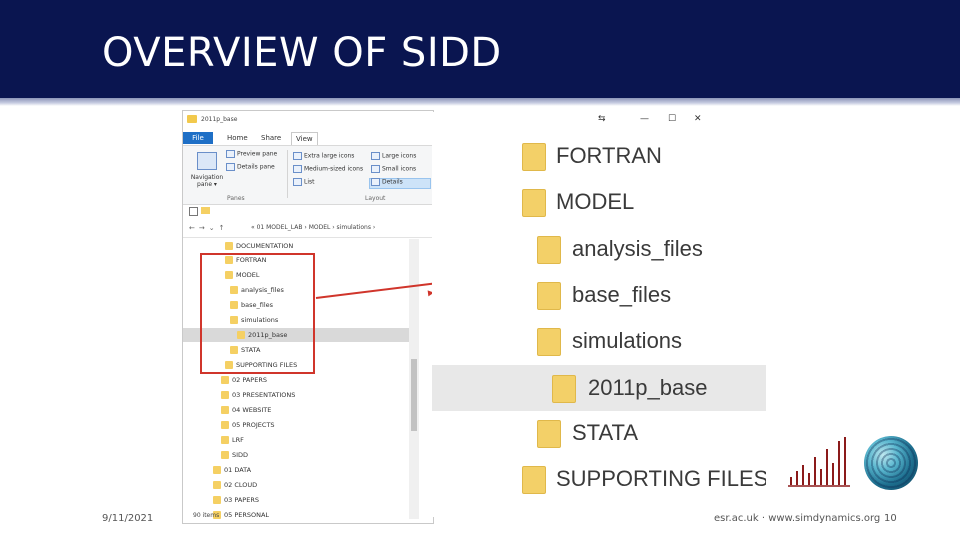  I want to click on tree-item: LRF, so click(232, 440).